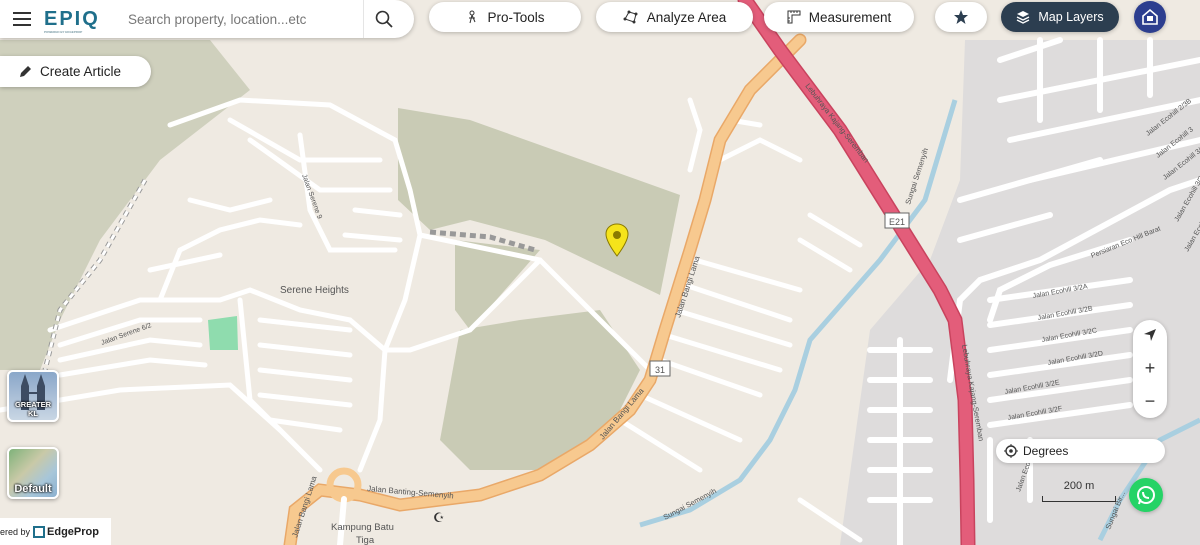 The width and height of the screenshot is (1200, 545). I want to click on navigation-arrow-icon, so click(1150, 334).